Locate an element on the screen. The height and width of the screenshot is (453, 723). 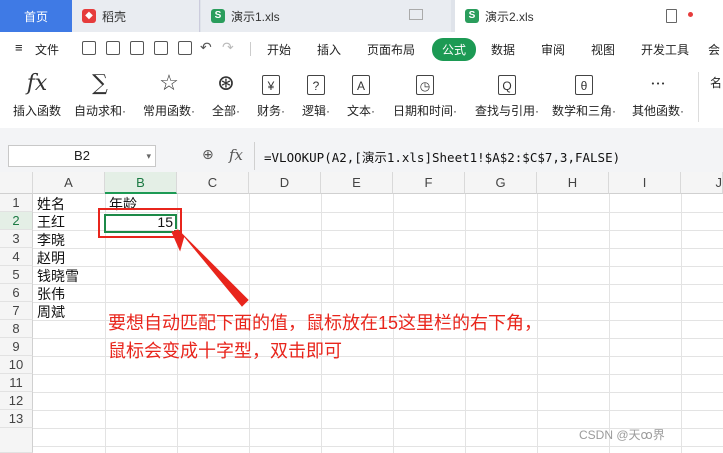
row-header-13: 13 is located at coordinates (16, 419).